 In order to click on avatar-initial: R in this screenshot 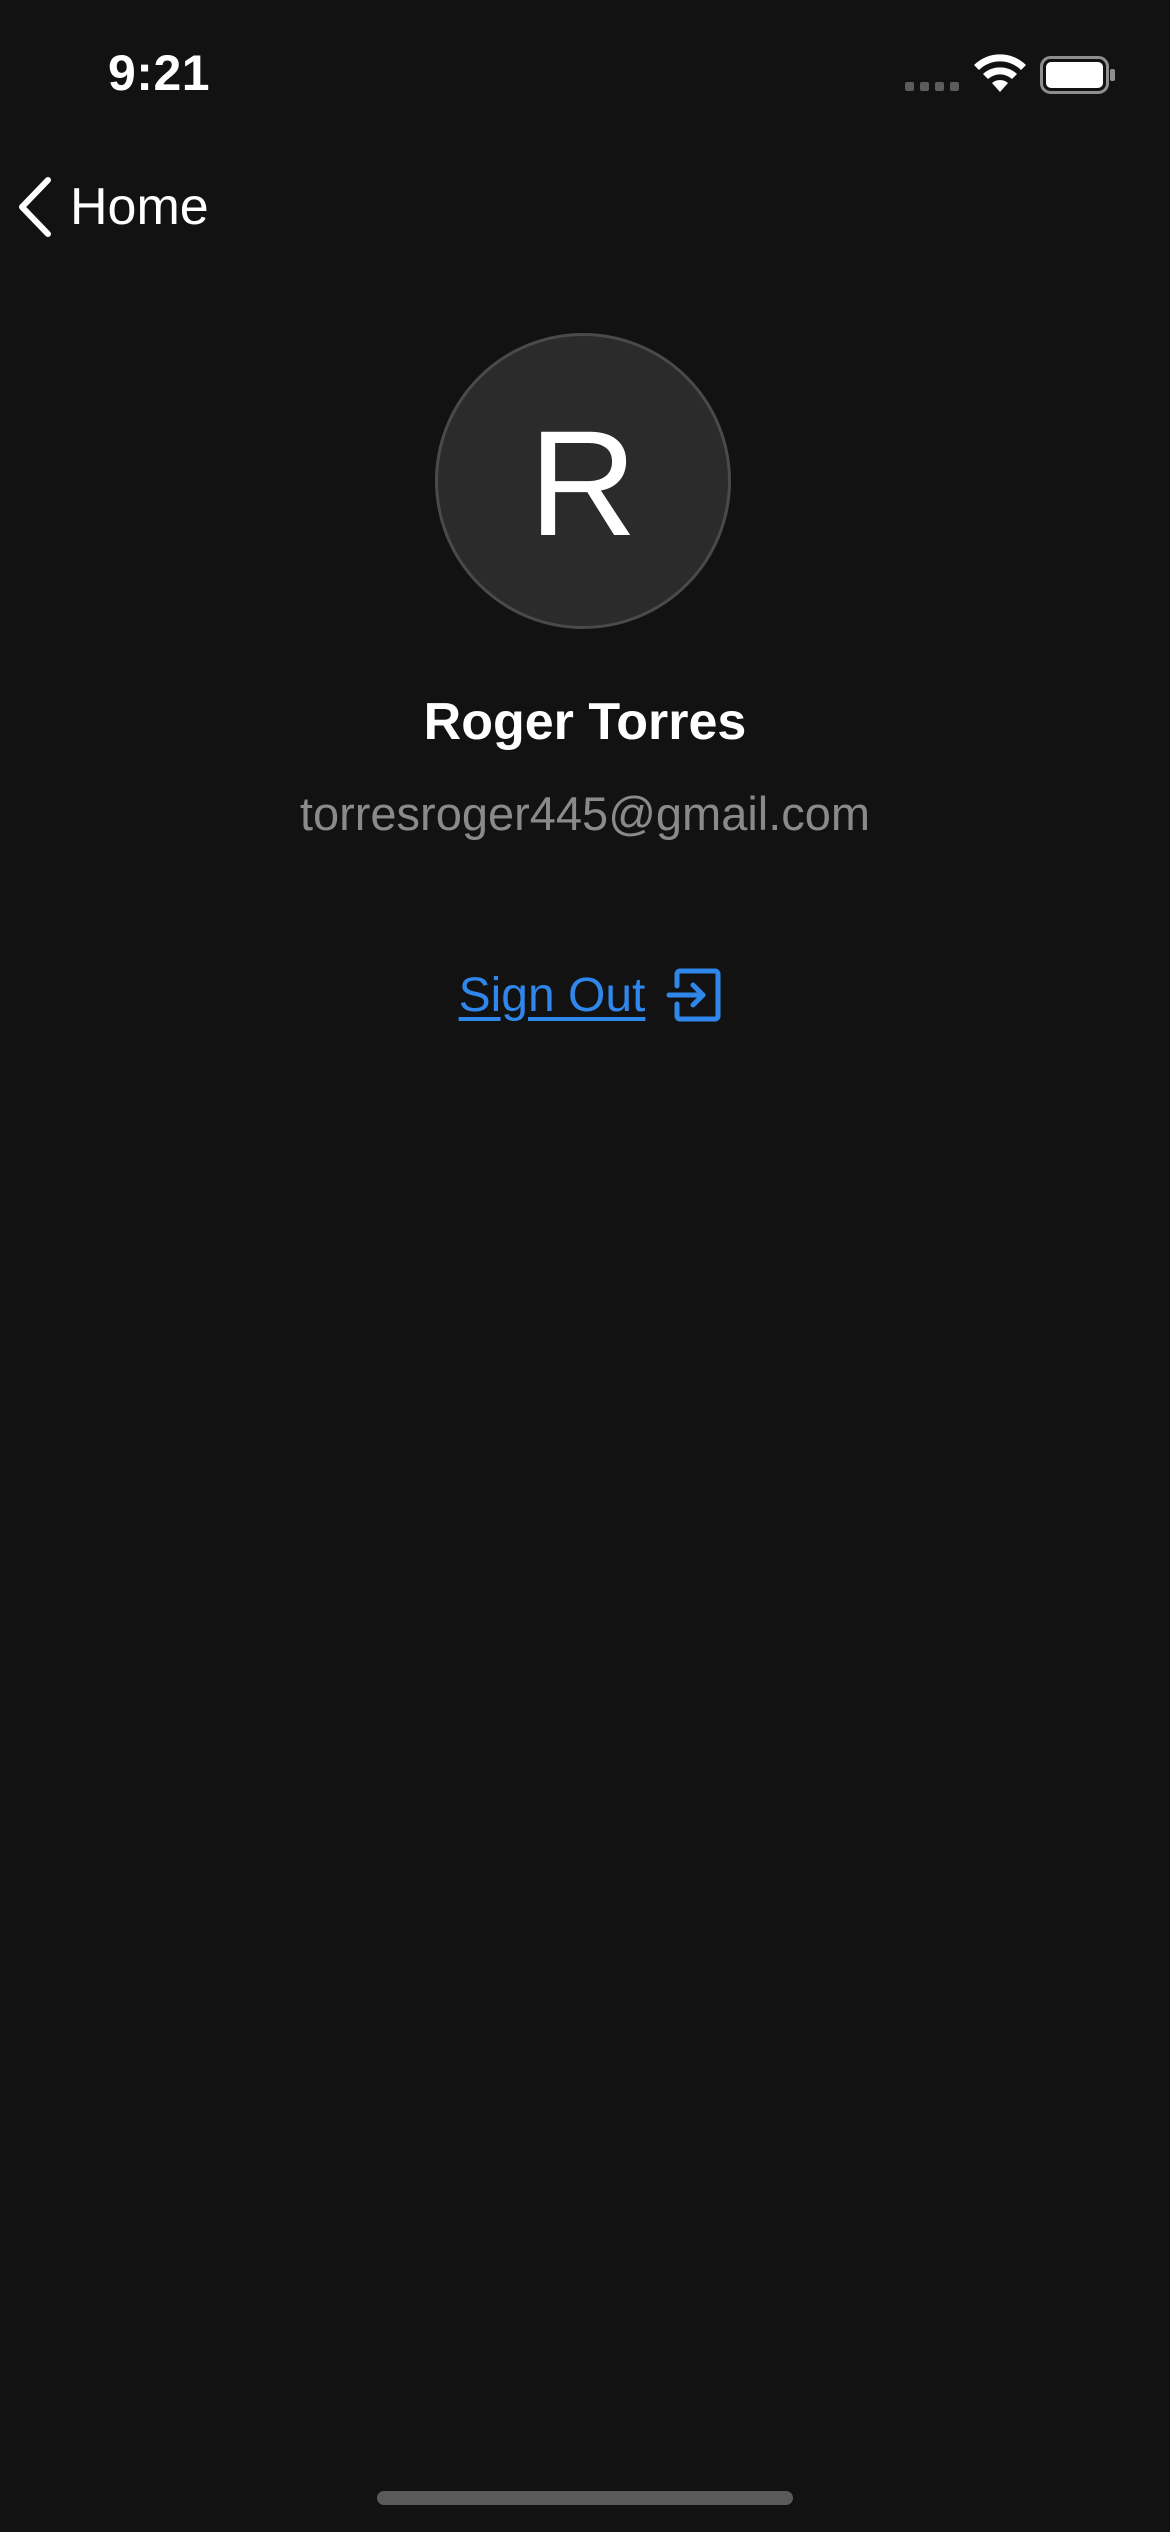, I will do `click(583, 483)`.